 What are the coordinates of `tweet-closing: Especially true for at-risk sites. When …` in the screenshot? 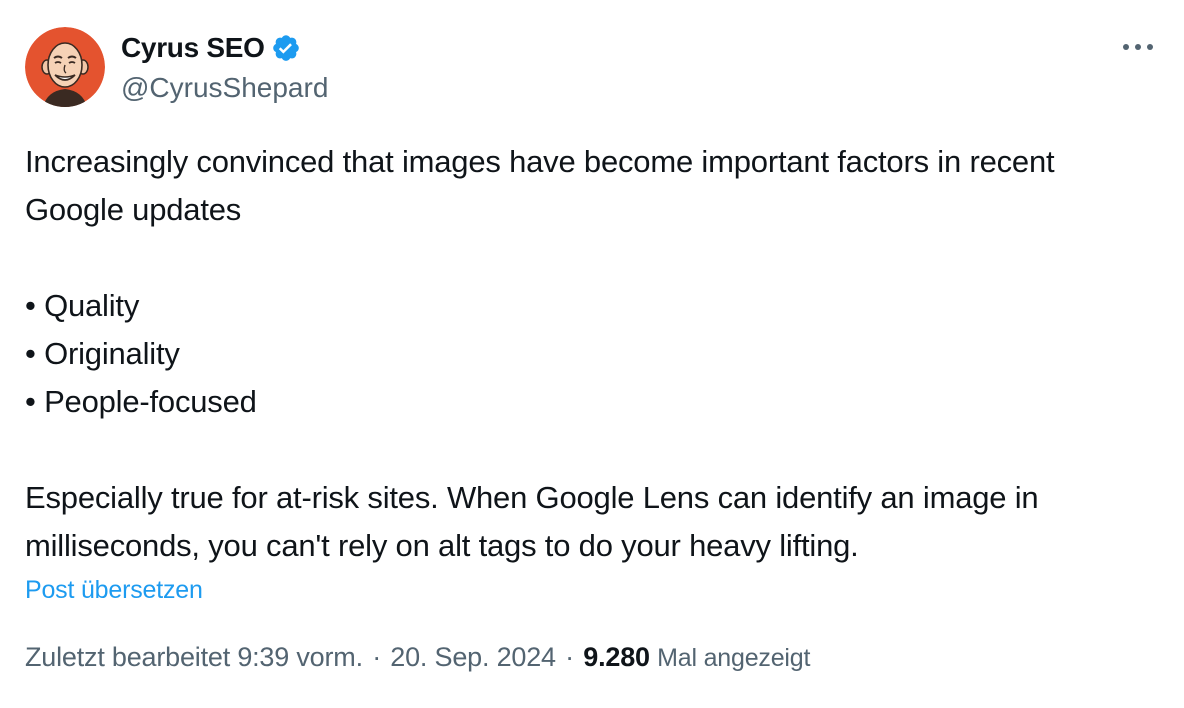 It's located at (532, 521).